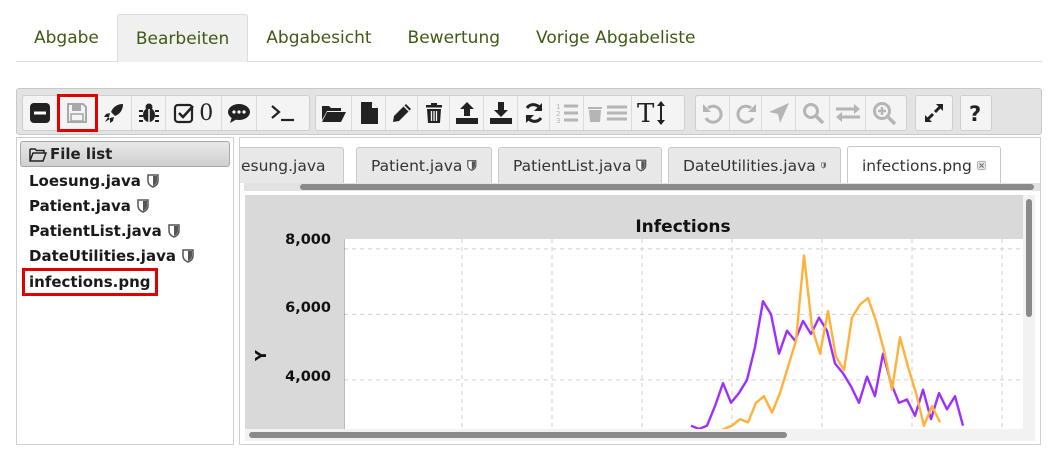  I want to click on toolbar-group-edit, so click(801, 113).